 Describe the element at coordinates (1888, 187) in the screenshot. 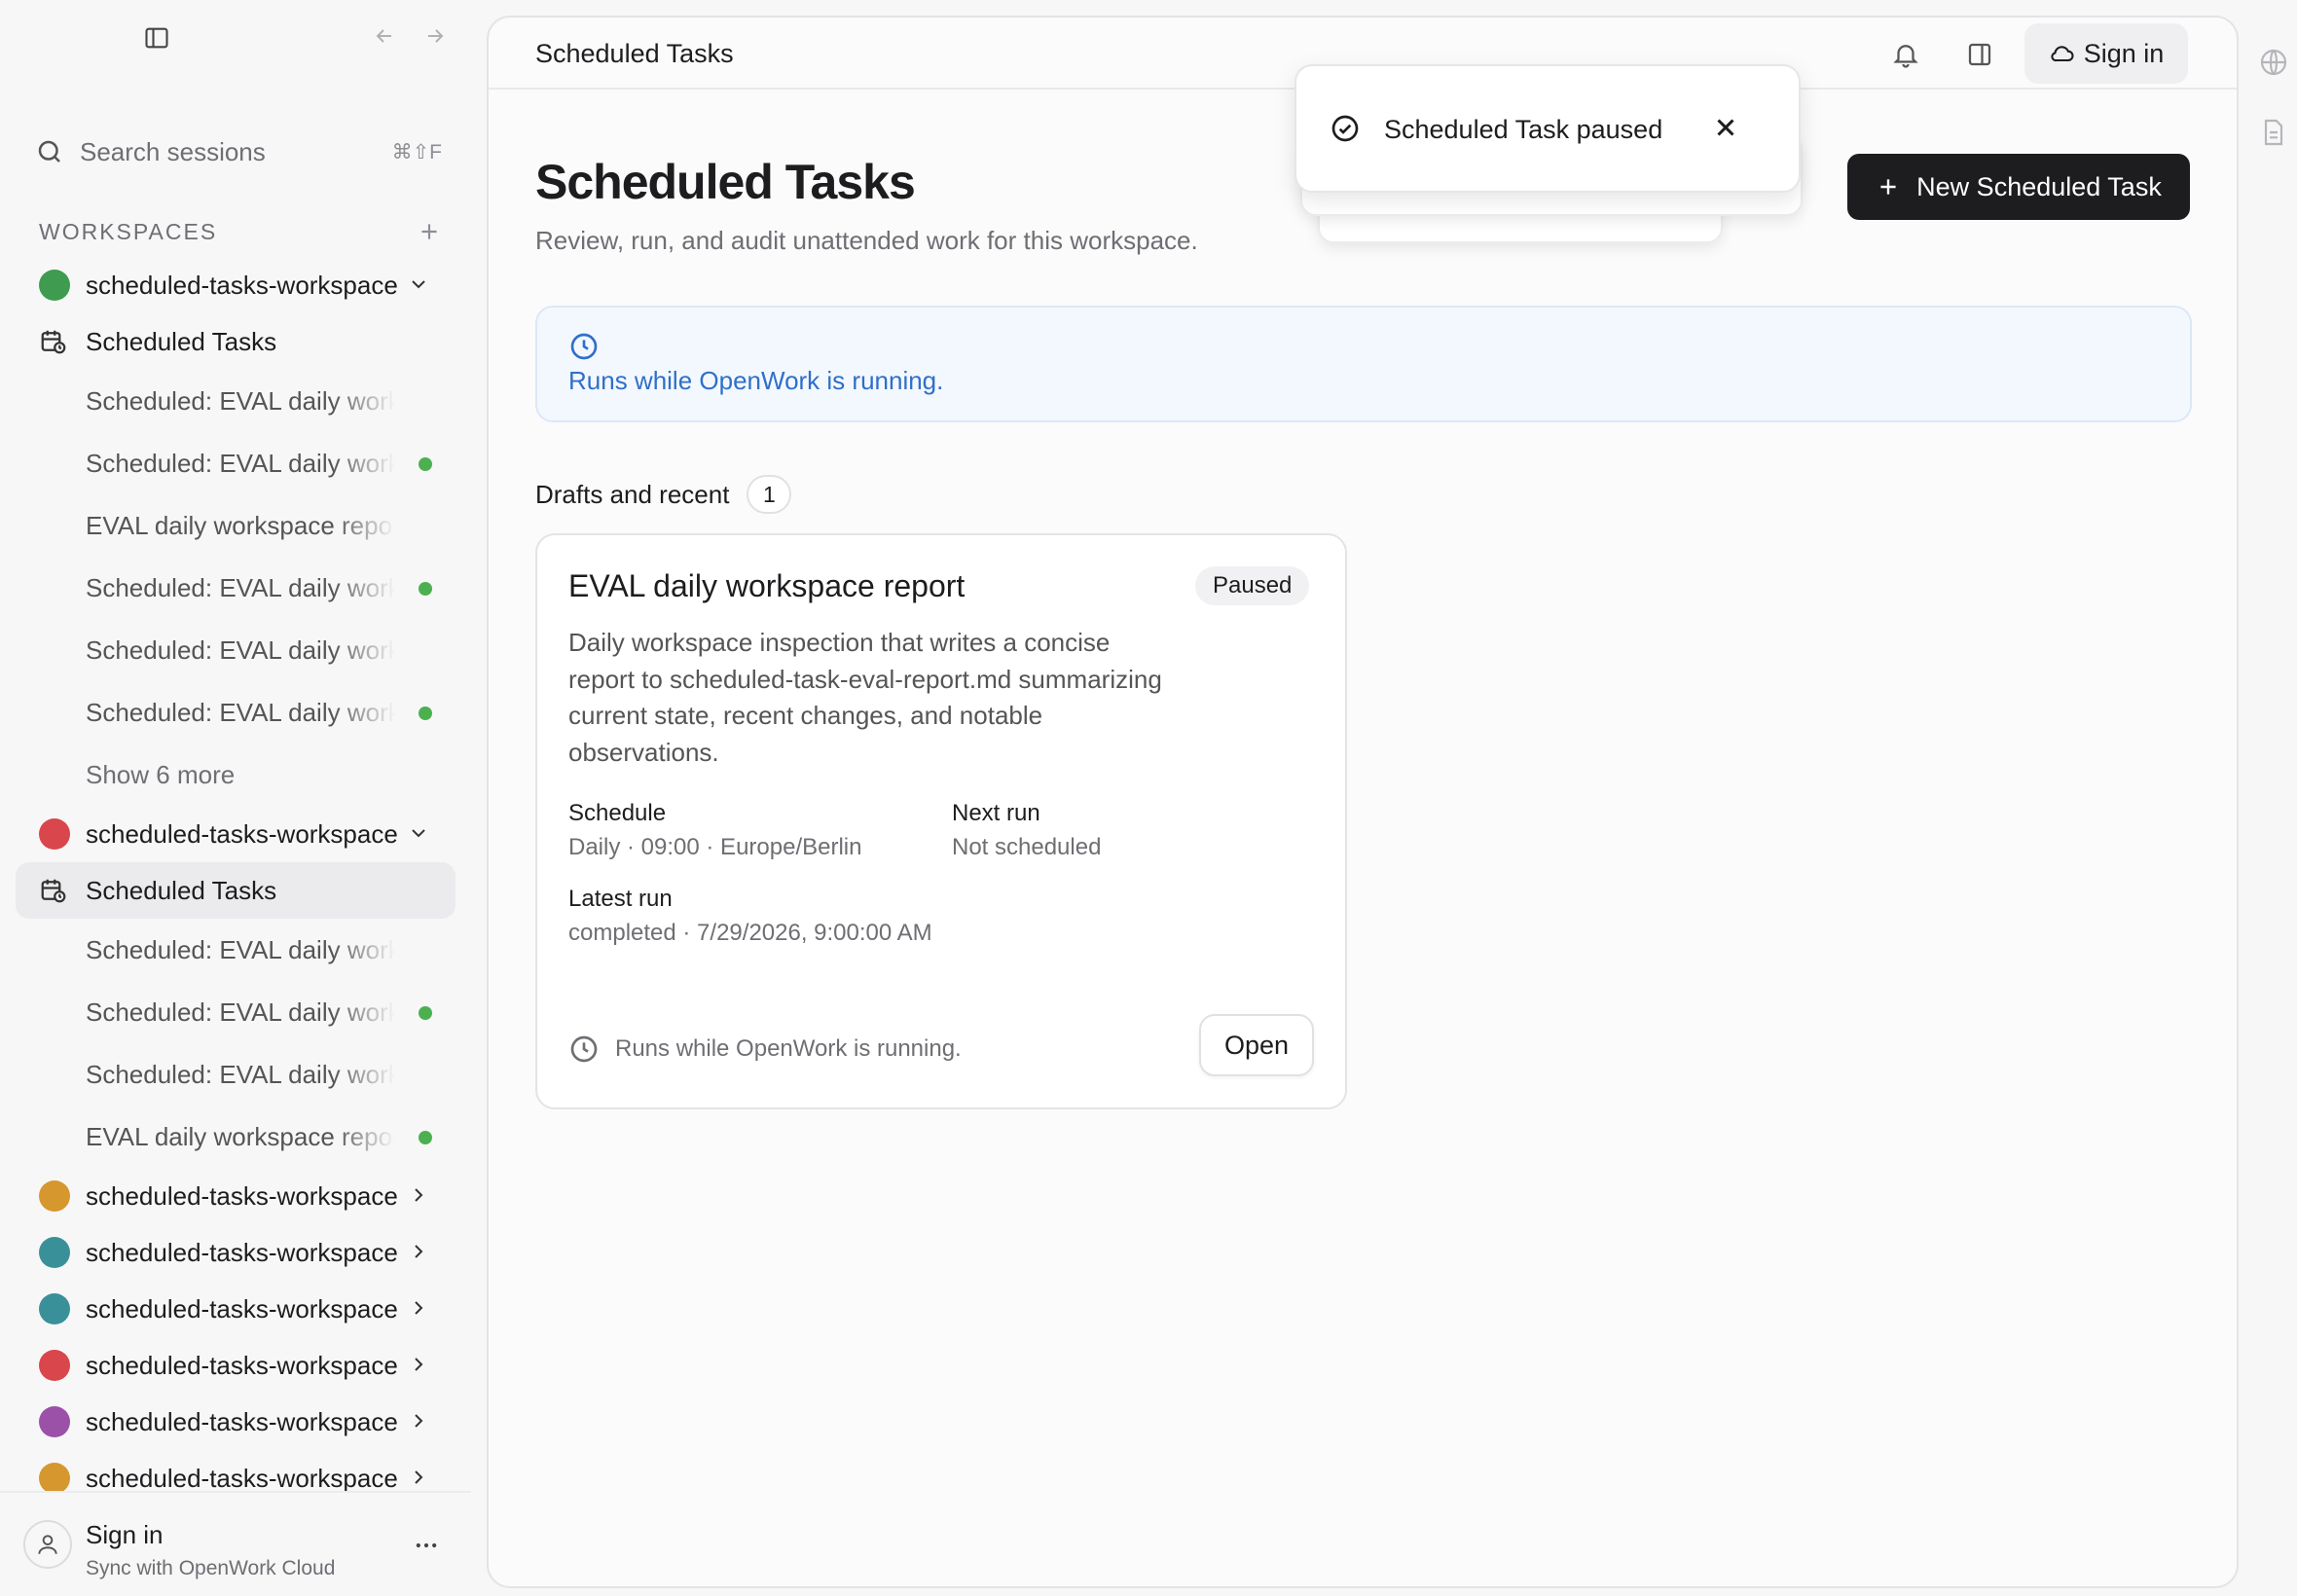

I see `plus-icon` at that location.